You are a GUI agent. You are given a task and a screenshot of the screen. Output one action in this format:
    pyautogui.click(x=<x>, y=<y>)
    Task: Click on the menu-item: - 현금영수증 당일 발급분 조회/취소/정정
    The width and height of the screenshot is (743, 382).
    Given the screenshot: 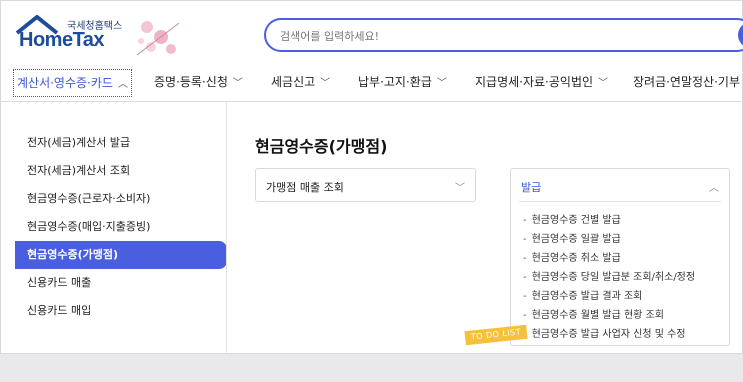 What is the action you would take?
    pyautogui.click(x=609, y=277)
    